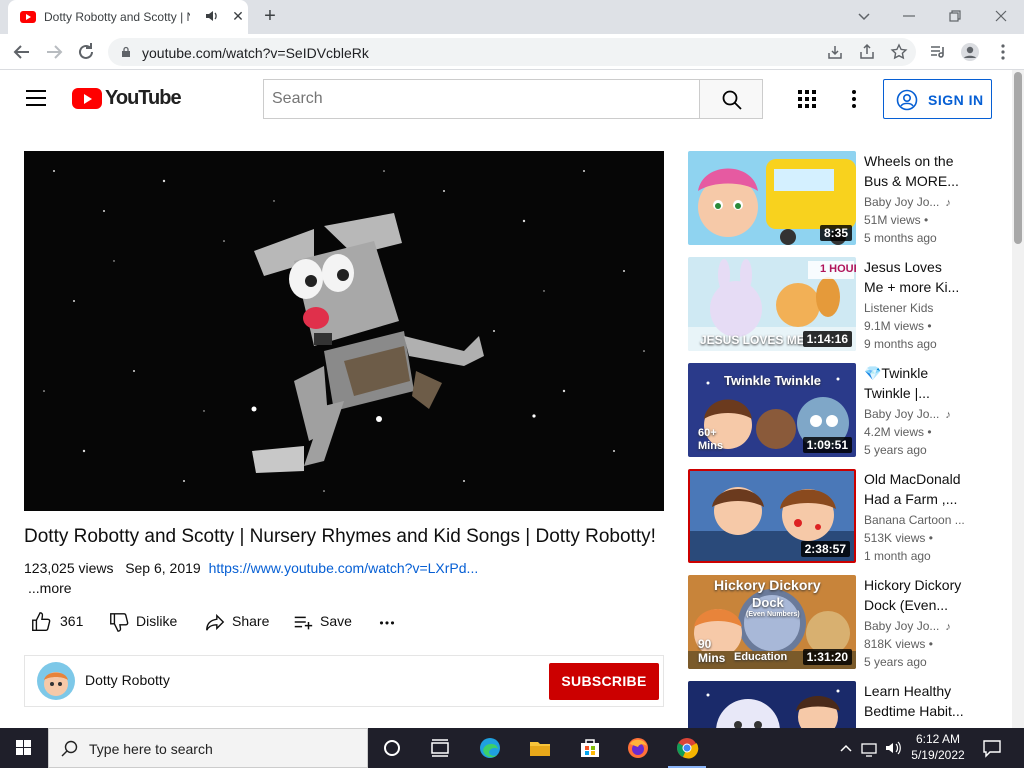  I want to click on volume-icon, so click(894, 748).